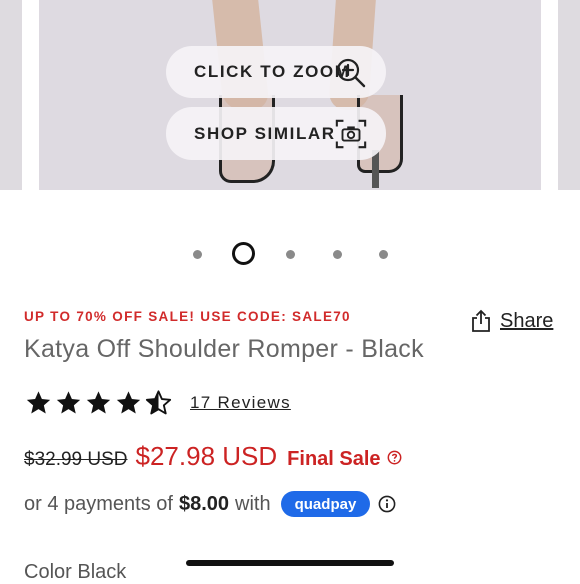 The height and width of the screenshot is (584, 580). I want to click on quadpay-badge: quadpay, so click(325, 504).